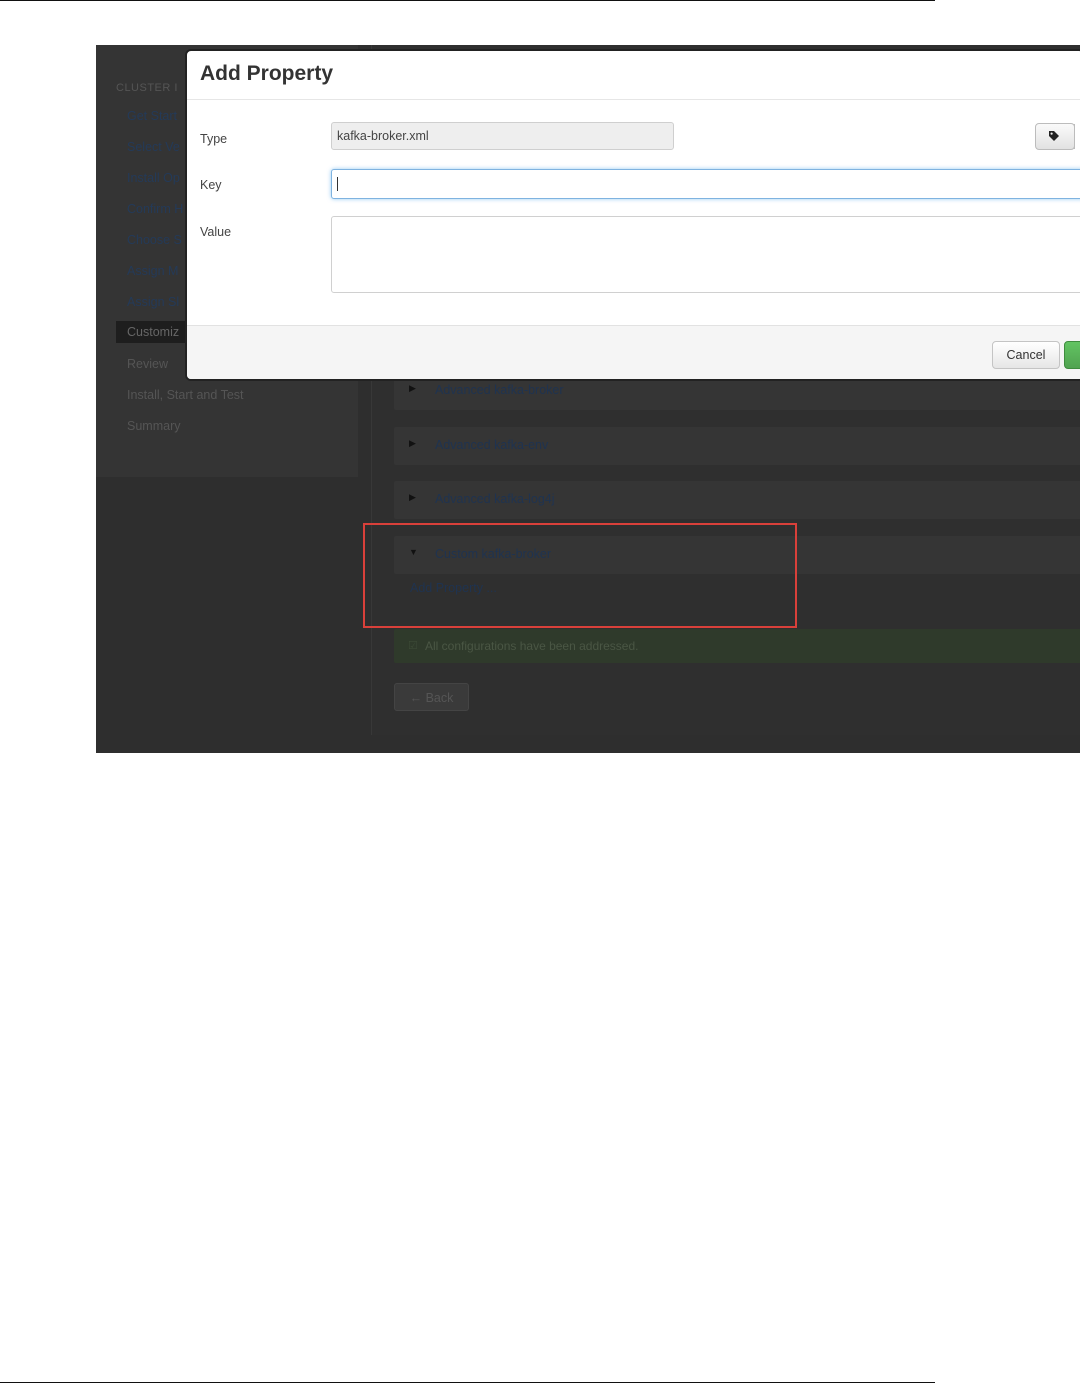 Image resolution: width=1080 pixels, height=1384 pixels. What do you see at coordinates (216, 232) in the screenshot?
I see `value-label: Value` at bounding box center [216, 232].